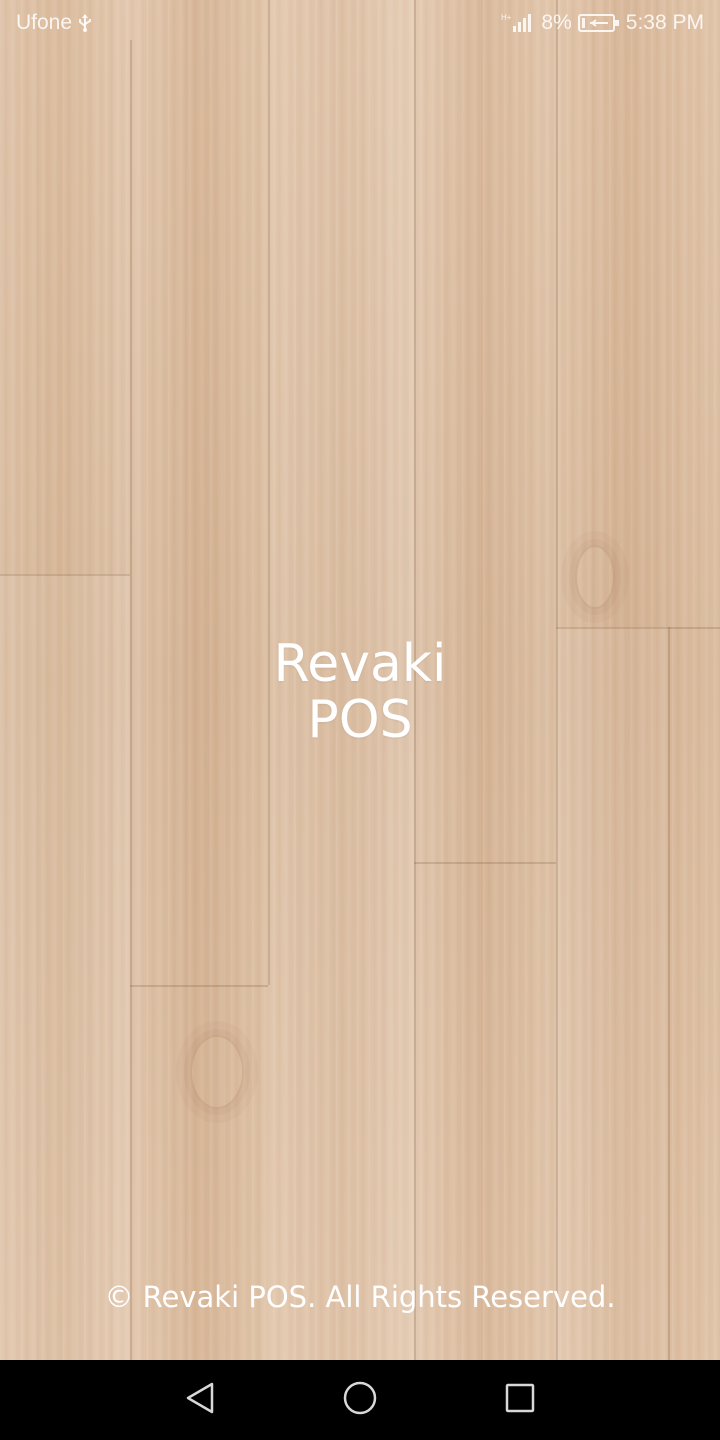 The image size is (720, 1440). I want to click on status-left: Ufone, so click(54, 23).